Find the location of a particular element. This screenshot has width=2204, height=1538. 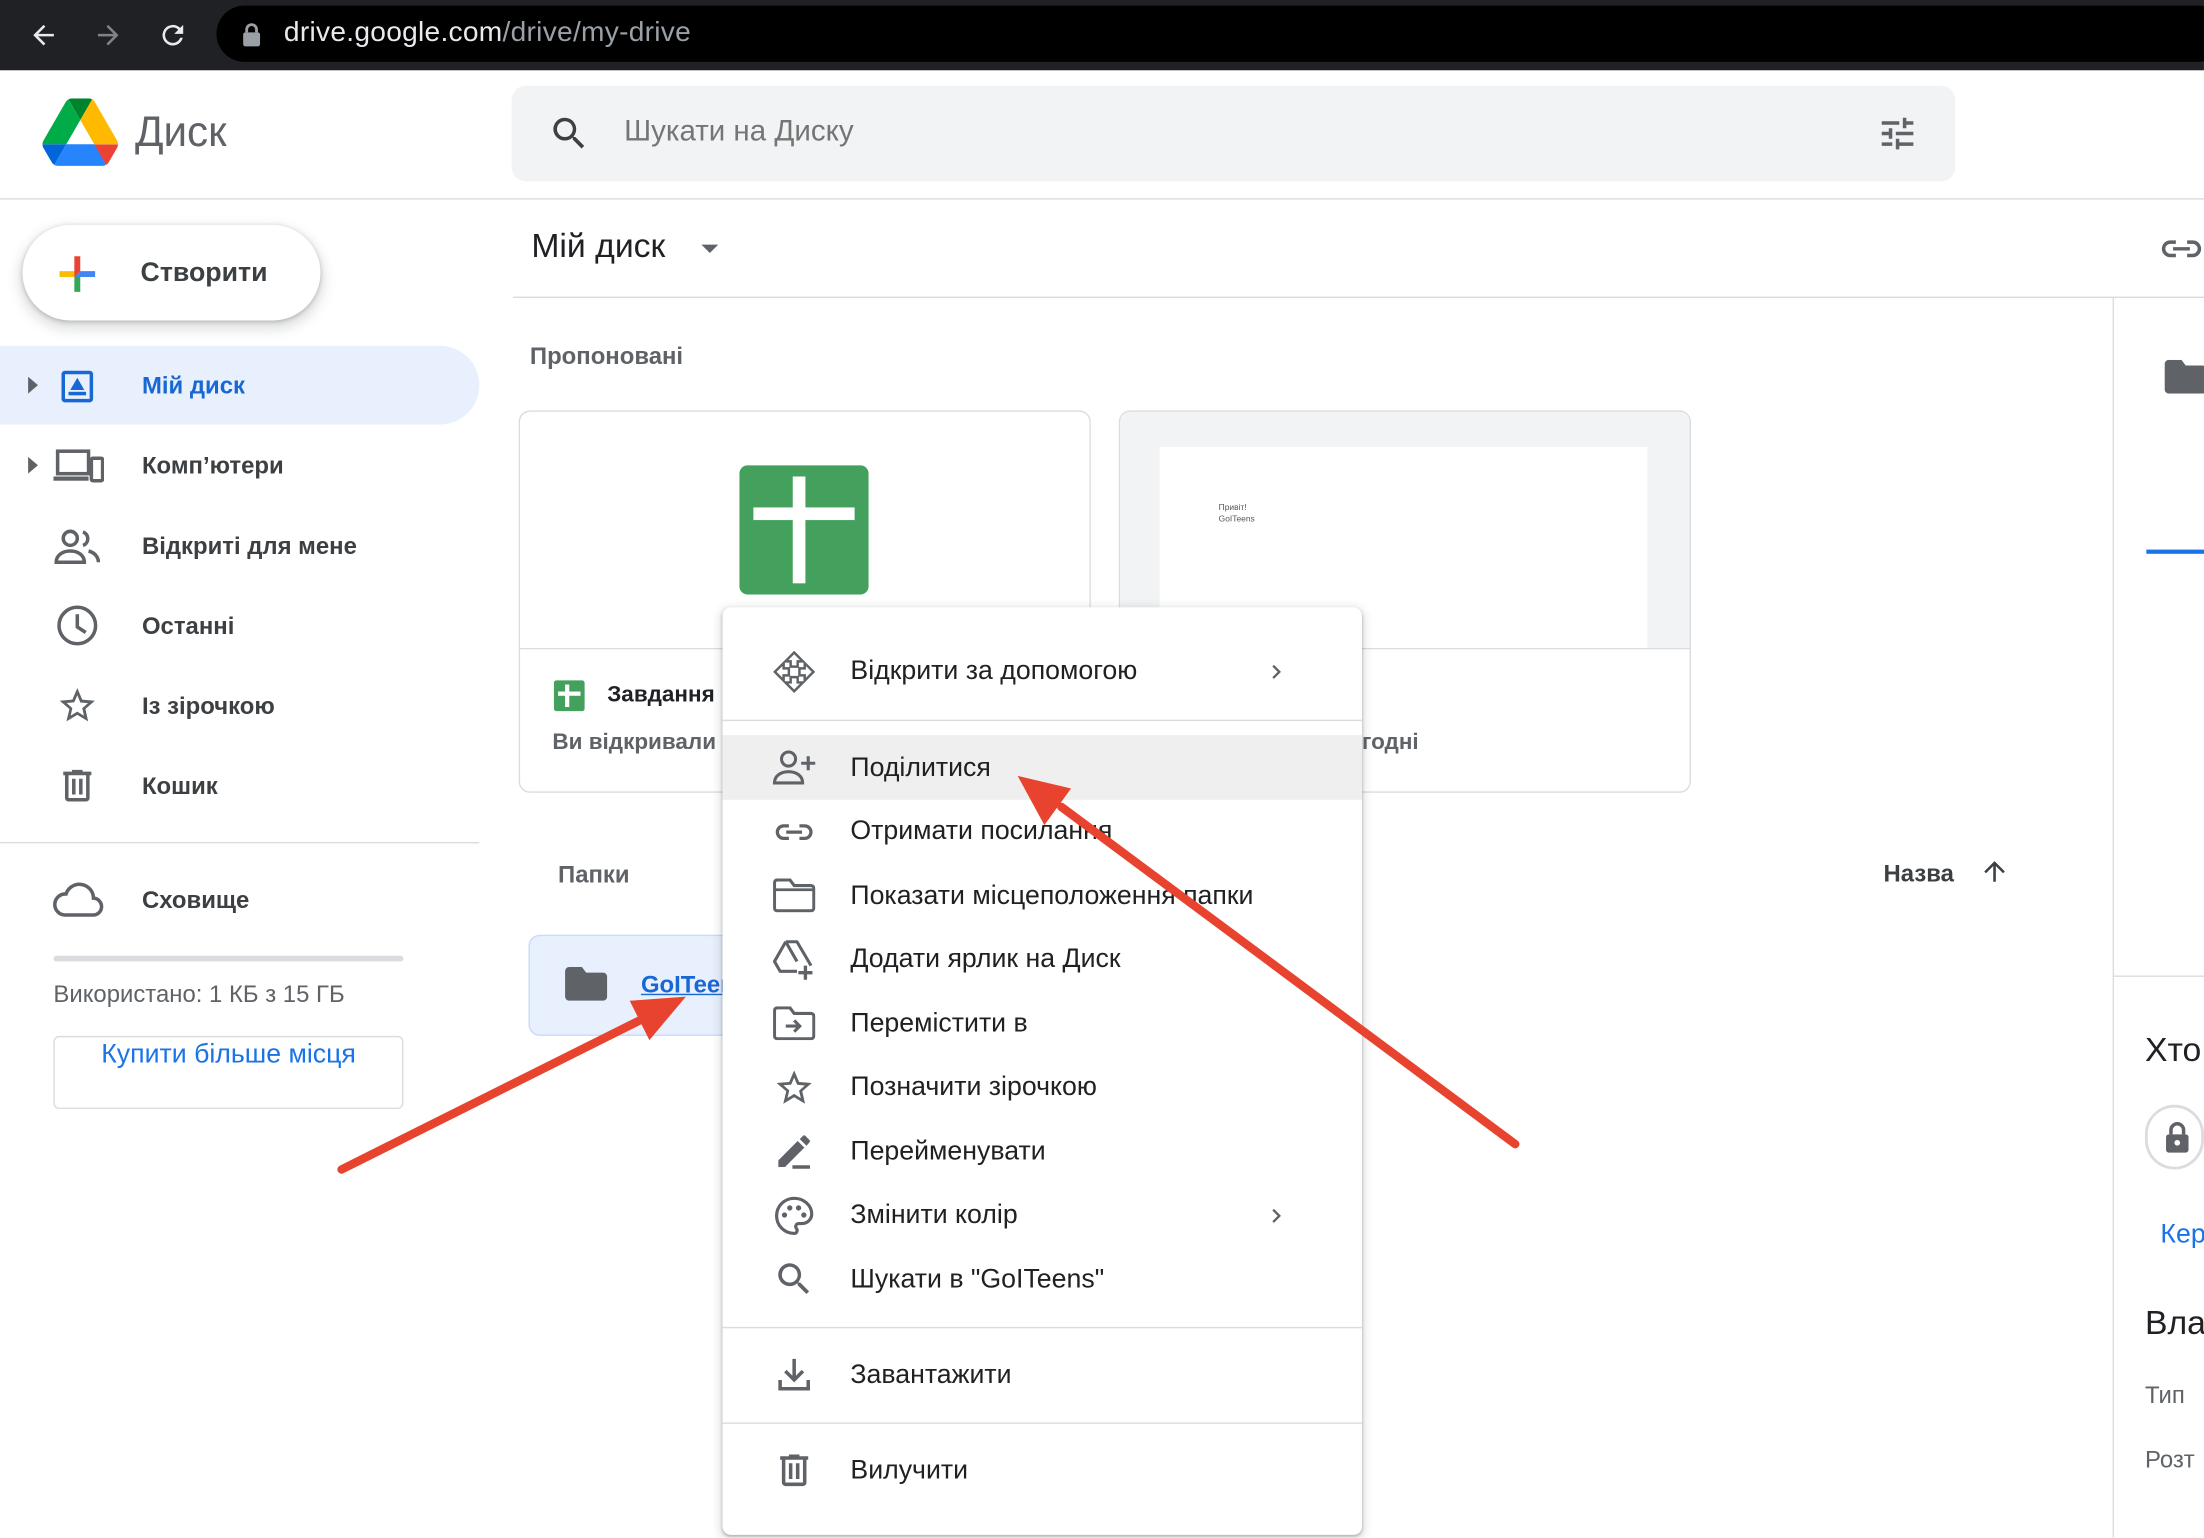

menu-item-label: Додати ярлик на Диск is located at coordinates (985, 959).